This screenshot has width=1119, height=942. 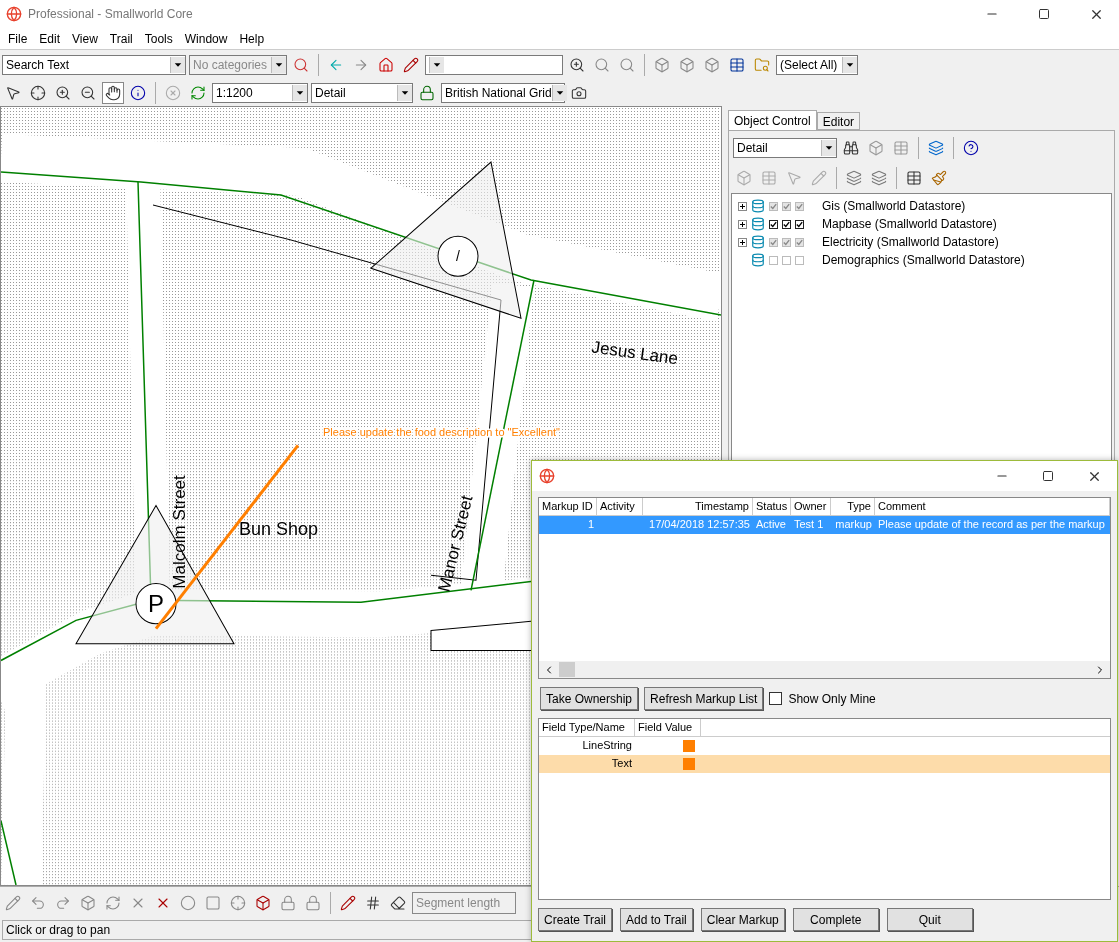 I want to click on segment-length-field: Segment length, so click(x=464, y=902).